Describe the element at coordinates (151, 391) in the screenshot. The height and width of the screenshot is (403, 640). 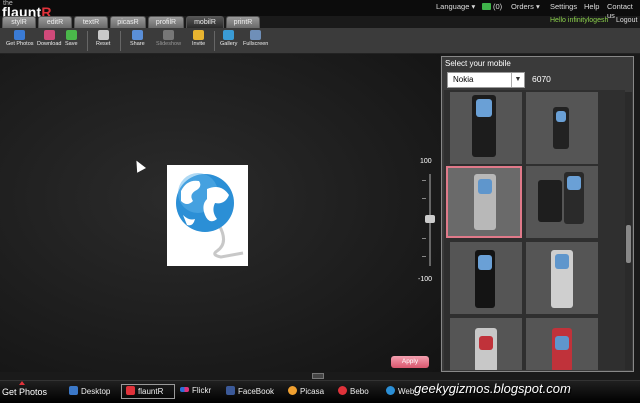
I see `source-flauntr-label: flauntR` at that location.